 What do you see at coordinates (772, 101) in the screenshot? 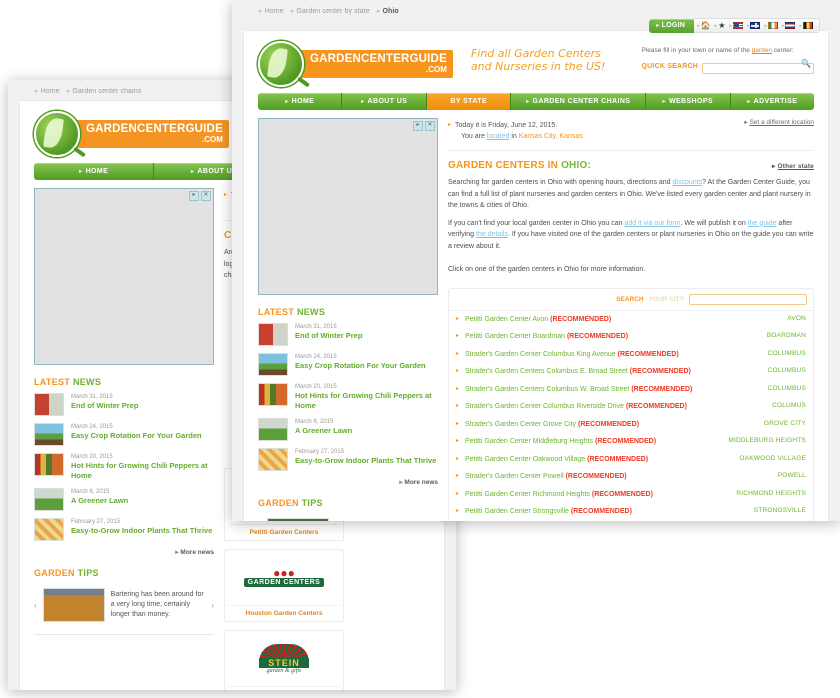
I see `front-nav-advertise: ▸ ADVERTISE` at bounding box center [772, 101].